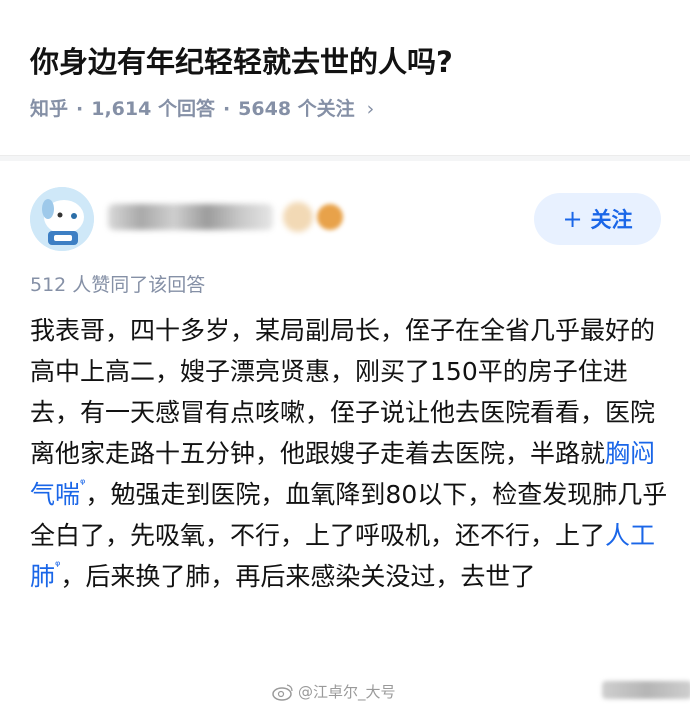  I want to click on likes-count: 512 人赞同了该回答, so click(118, 285).